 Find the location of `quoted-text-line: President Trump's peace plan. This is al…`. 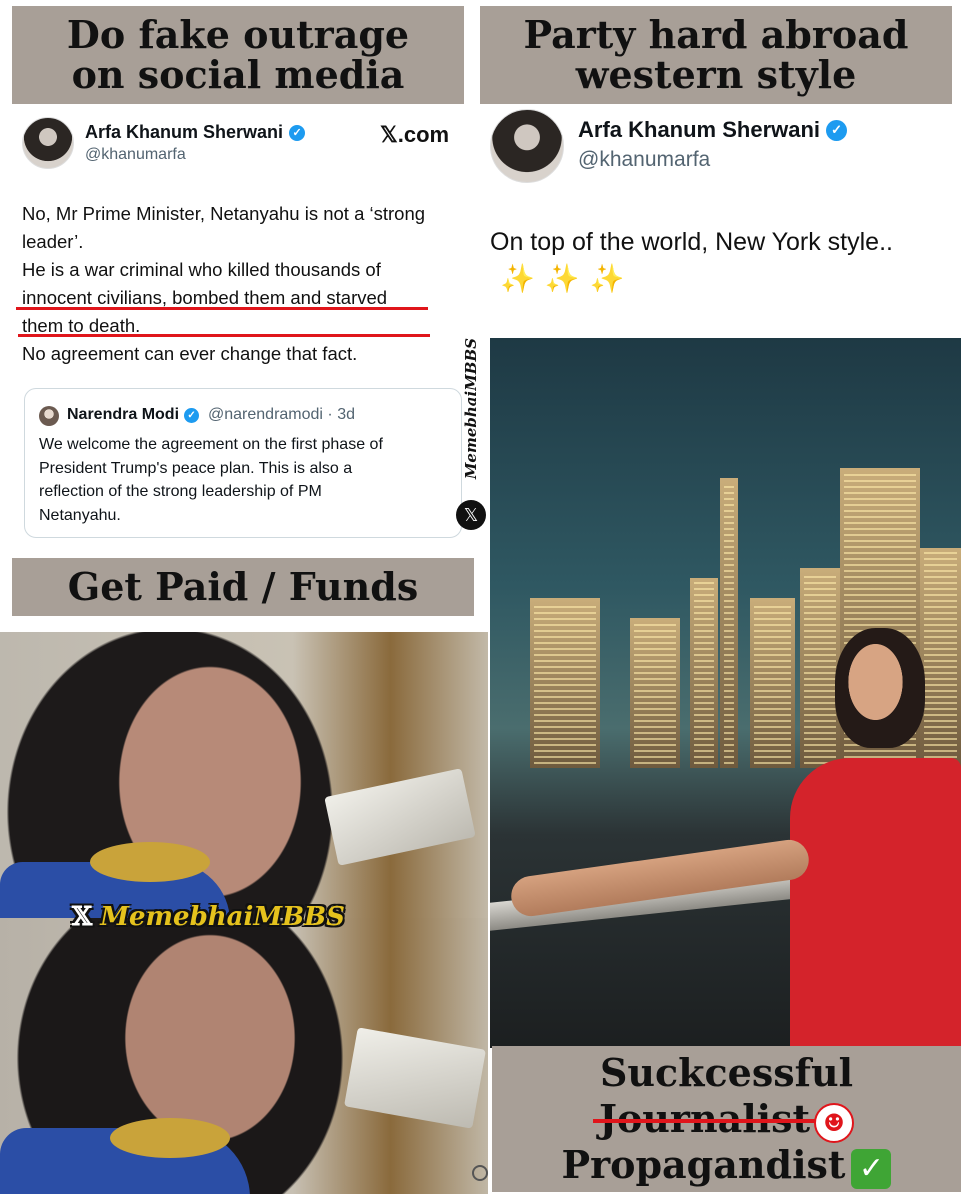

quoted-text-line: President Trump's peace plan. This is al… is located at coordinates (196, 468).